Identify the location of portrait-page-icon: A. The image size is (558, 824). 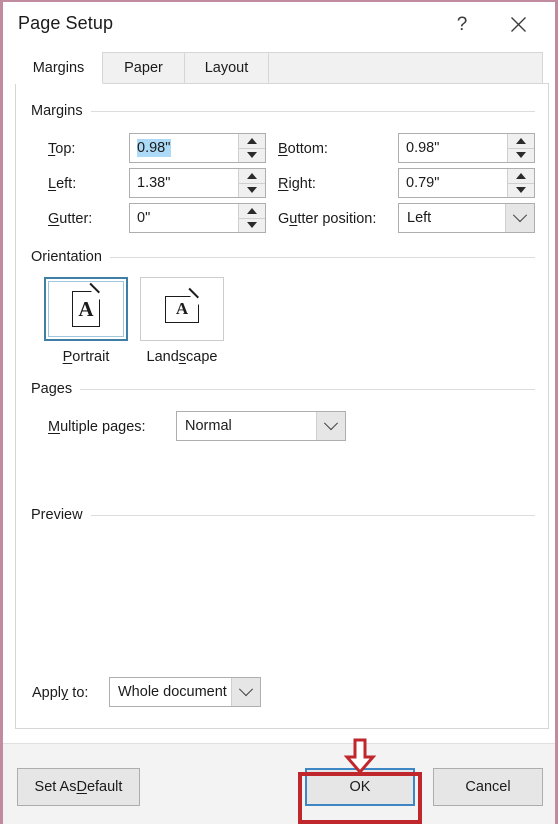
(86, 304).